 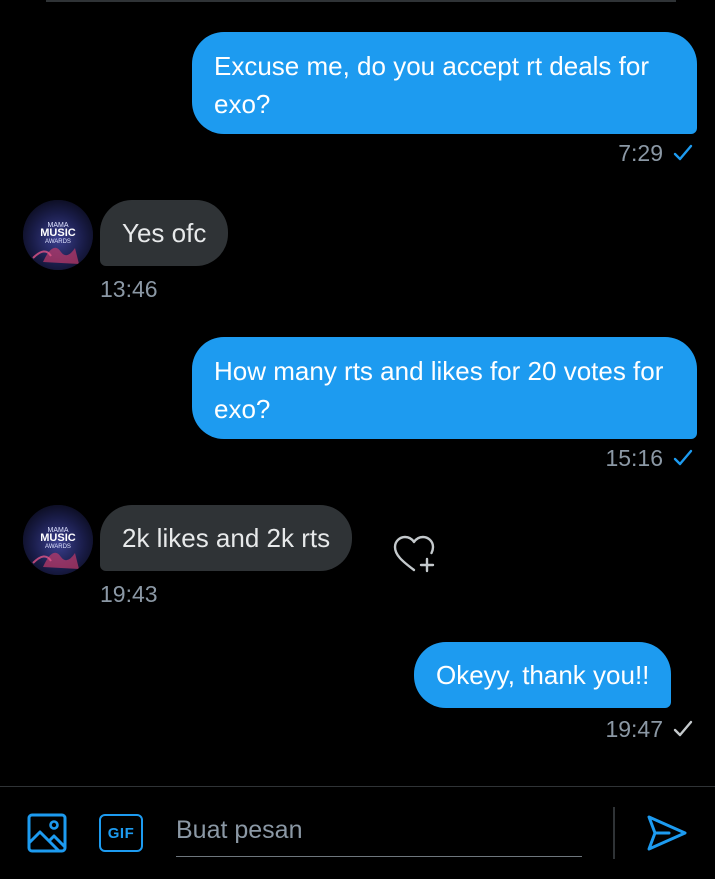 I want to click on message-timestamp: 7:29, so click(x=640, y=153).